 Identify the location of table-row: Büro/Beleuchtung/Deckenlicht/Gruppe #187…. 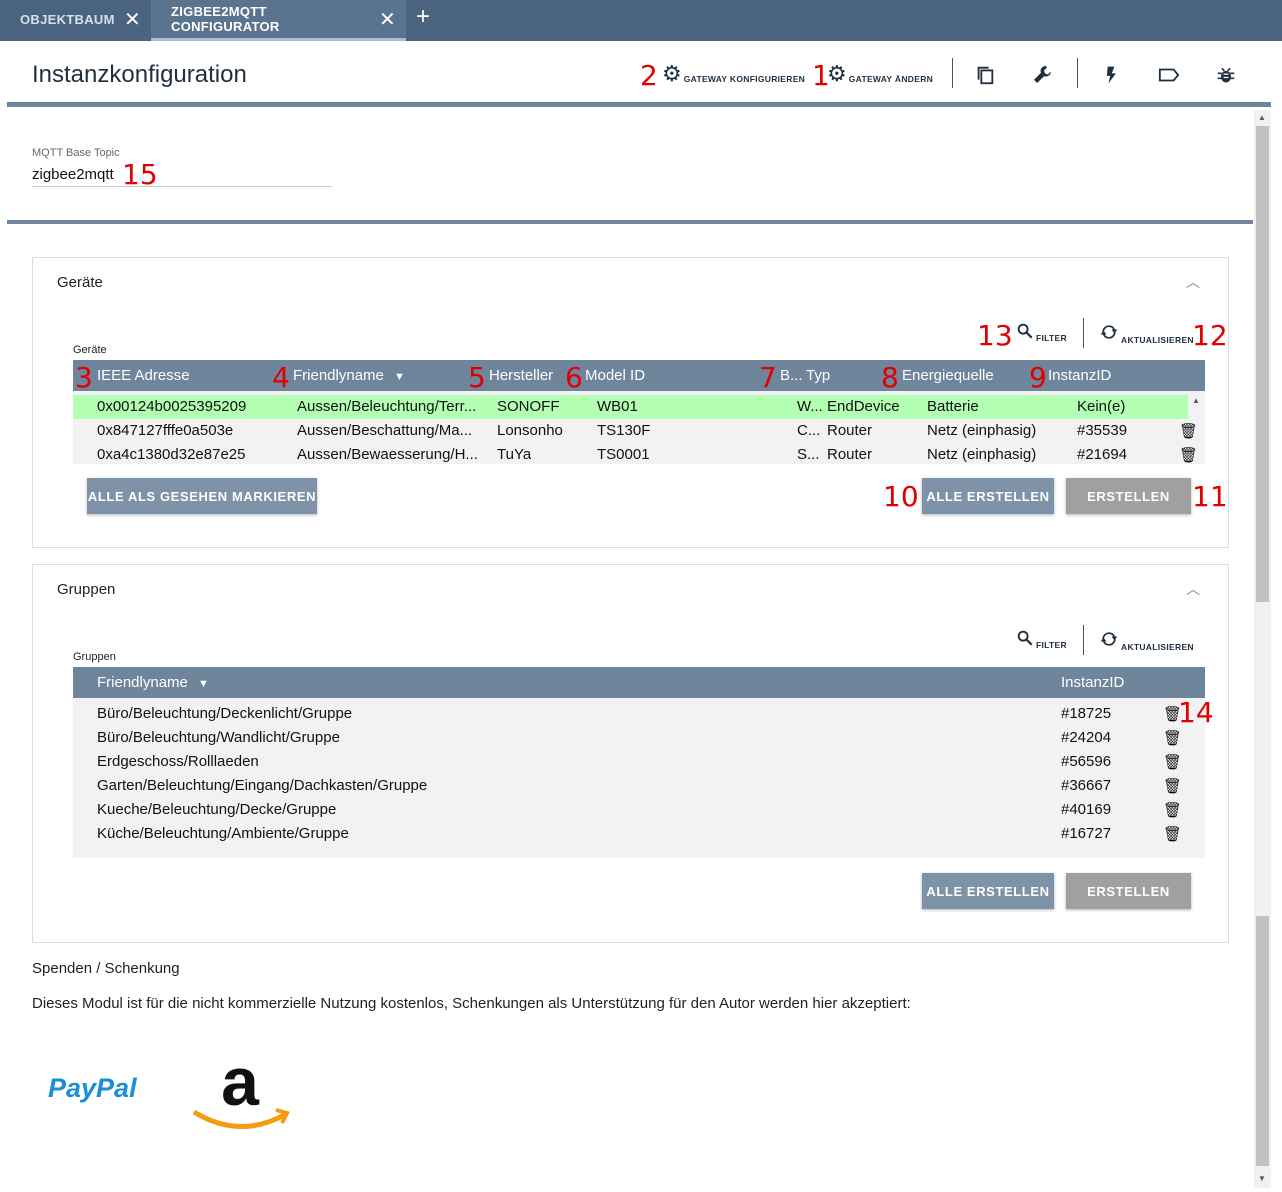
(630, 714).